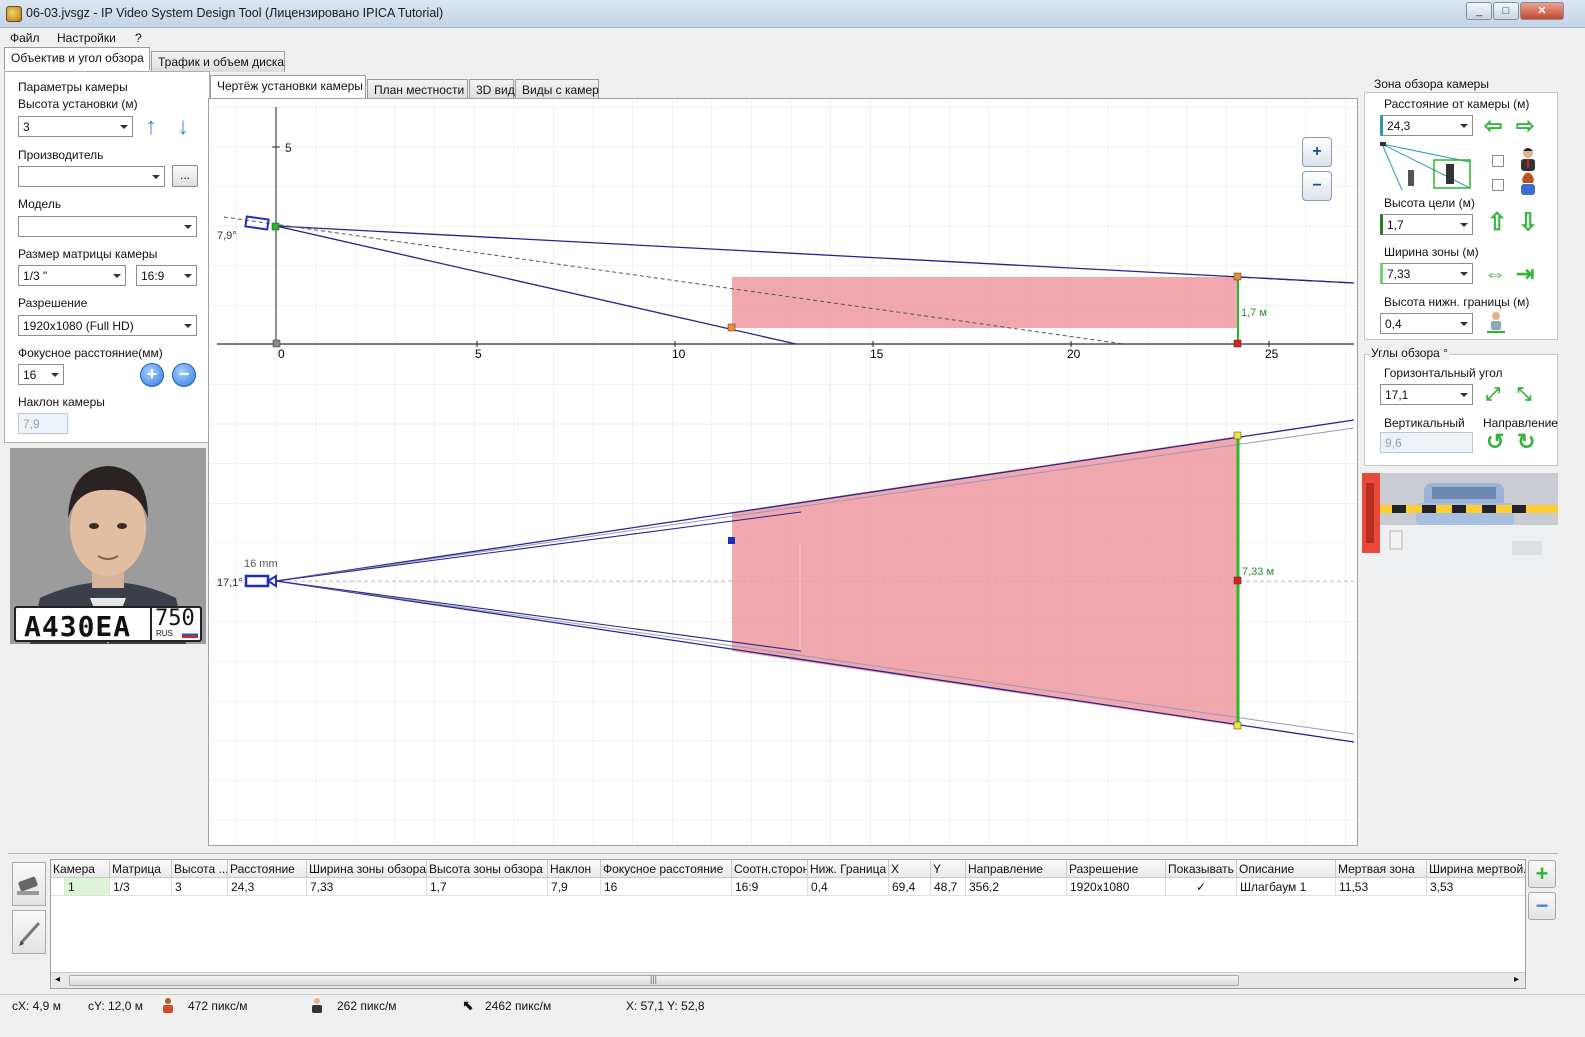 This screenshot has height=1037, width=1585. Describe the element at coordinates (1426, 125) in the screenshot. I see `distance-select: 24,3` at that location.